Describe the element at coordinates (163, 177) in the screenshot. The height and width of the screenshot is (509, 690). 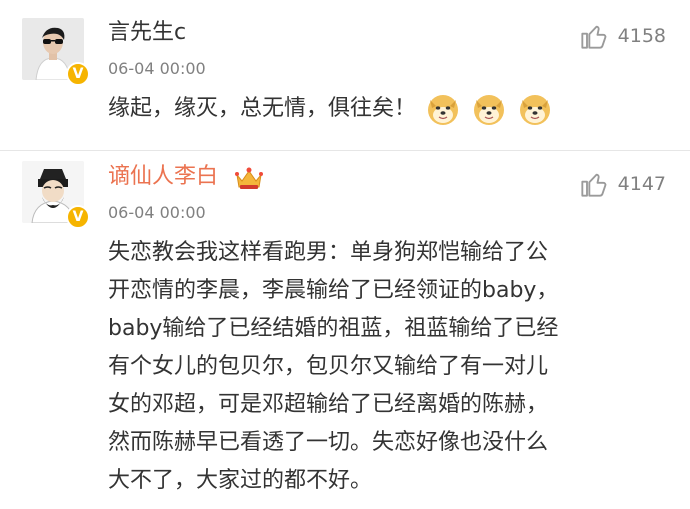
I see `username: 谪仙人李白` at that location.